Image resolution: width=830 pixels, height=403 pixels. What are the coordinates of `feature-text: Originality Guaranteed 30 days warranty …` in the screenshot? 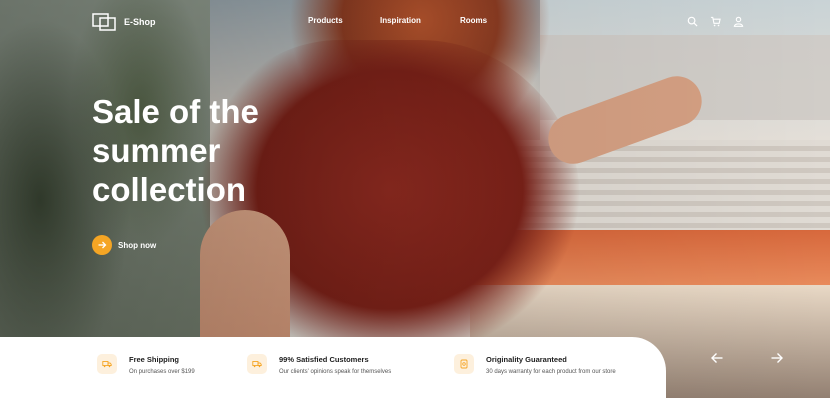 It's located at (551, 364).